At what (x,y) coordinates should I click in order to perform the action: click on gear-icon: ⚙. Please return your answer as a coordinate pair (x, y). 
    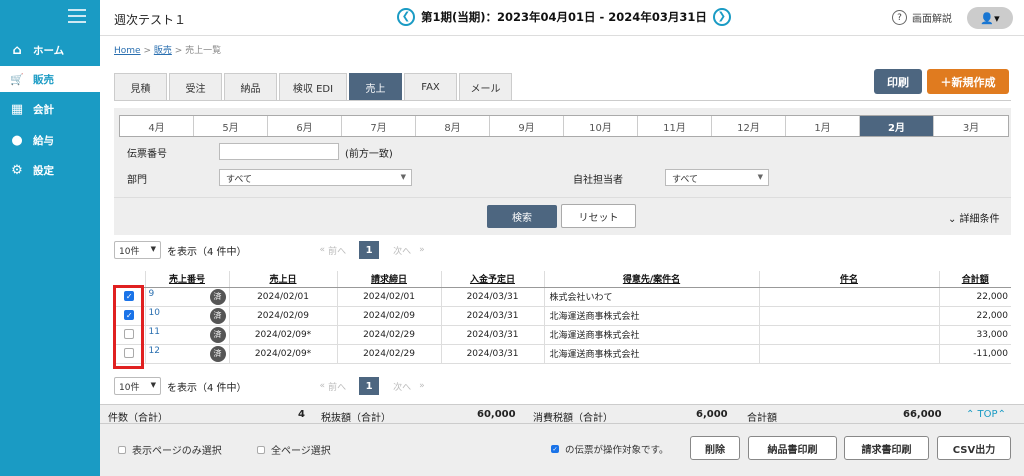
    Looking at the image, I should click on (17, 170).